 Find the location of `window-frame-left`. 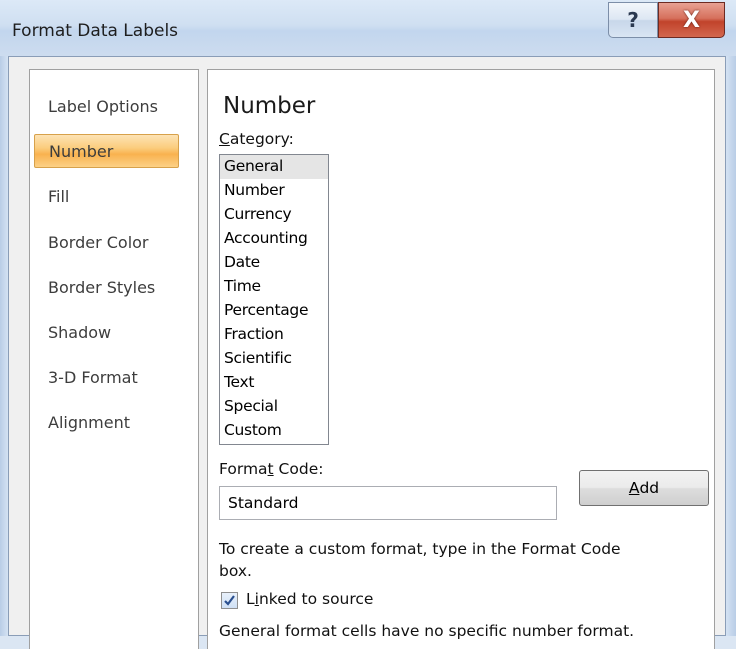

window-frame-left is located at coordinates (4, 346).